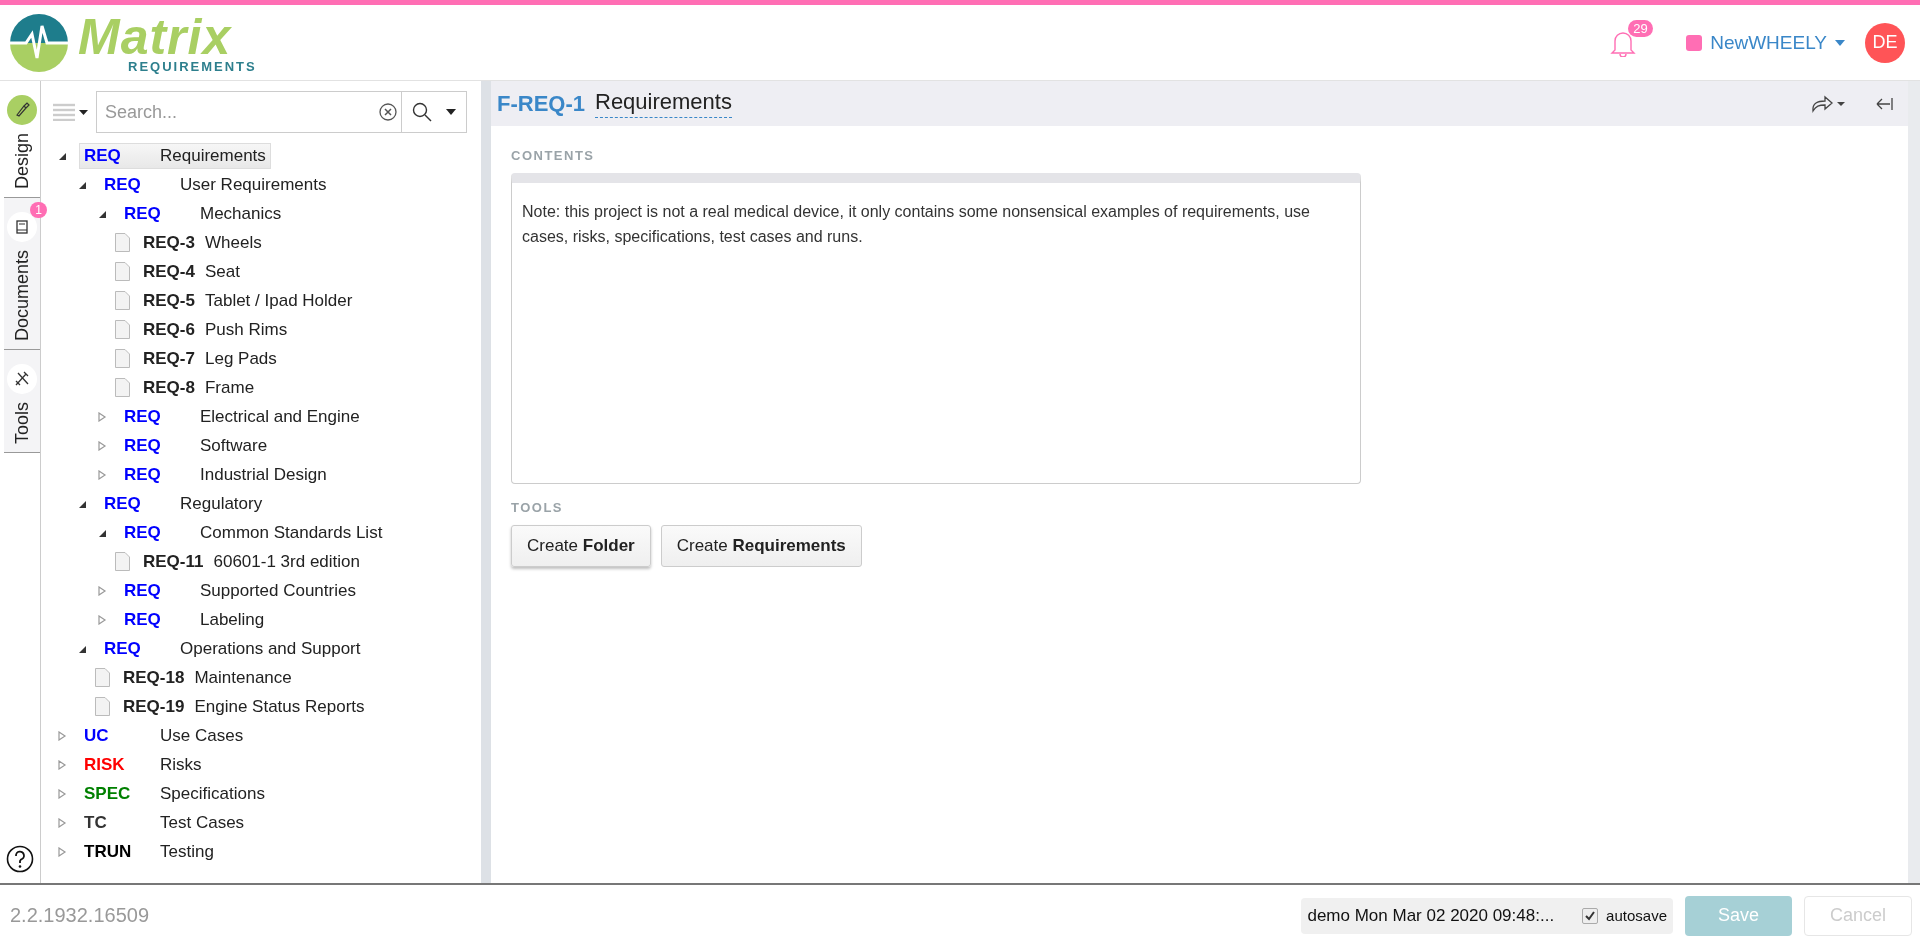 The height and width of the screenshot is (946, 1920). I want to click on item-title: Frame, so click(229, 387).